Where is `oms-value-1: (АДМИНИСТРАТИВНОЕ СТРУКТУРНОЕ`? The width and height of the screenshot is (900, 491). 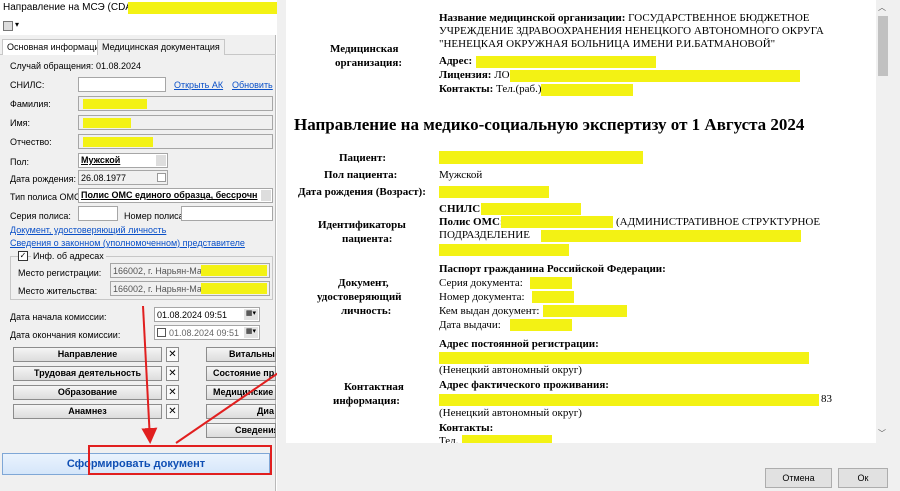
oms-value-1: (АДМИНИСТРАТИВНОЕ СТРУКТУРНОЕ is located at coordinates (718, 222).